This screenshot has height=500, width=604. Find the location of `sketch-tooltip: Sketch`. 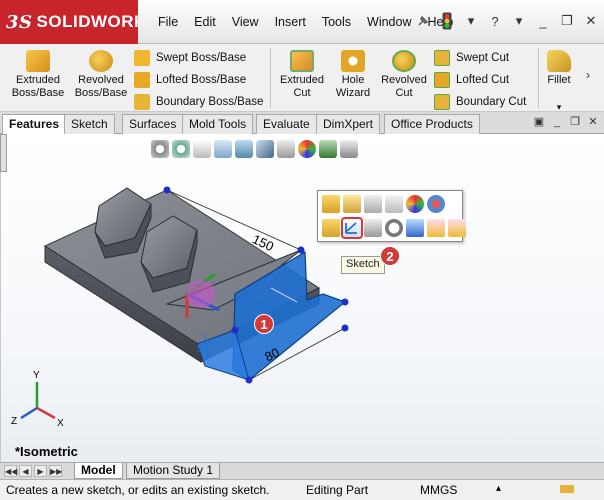

sketch-tooltip: Sketch is located at coordinates (363, 265).